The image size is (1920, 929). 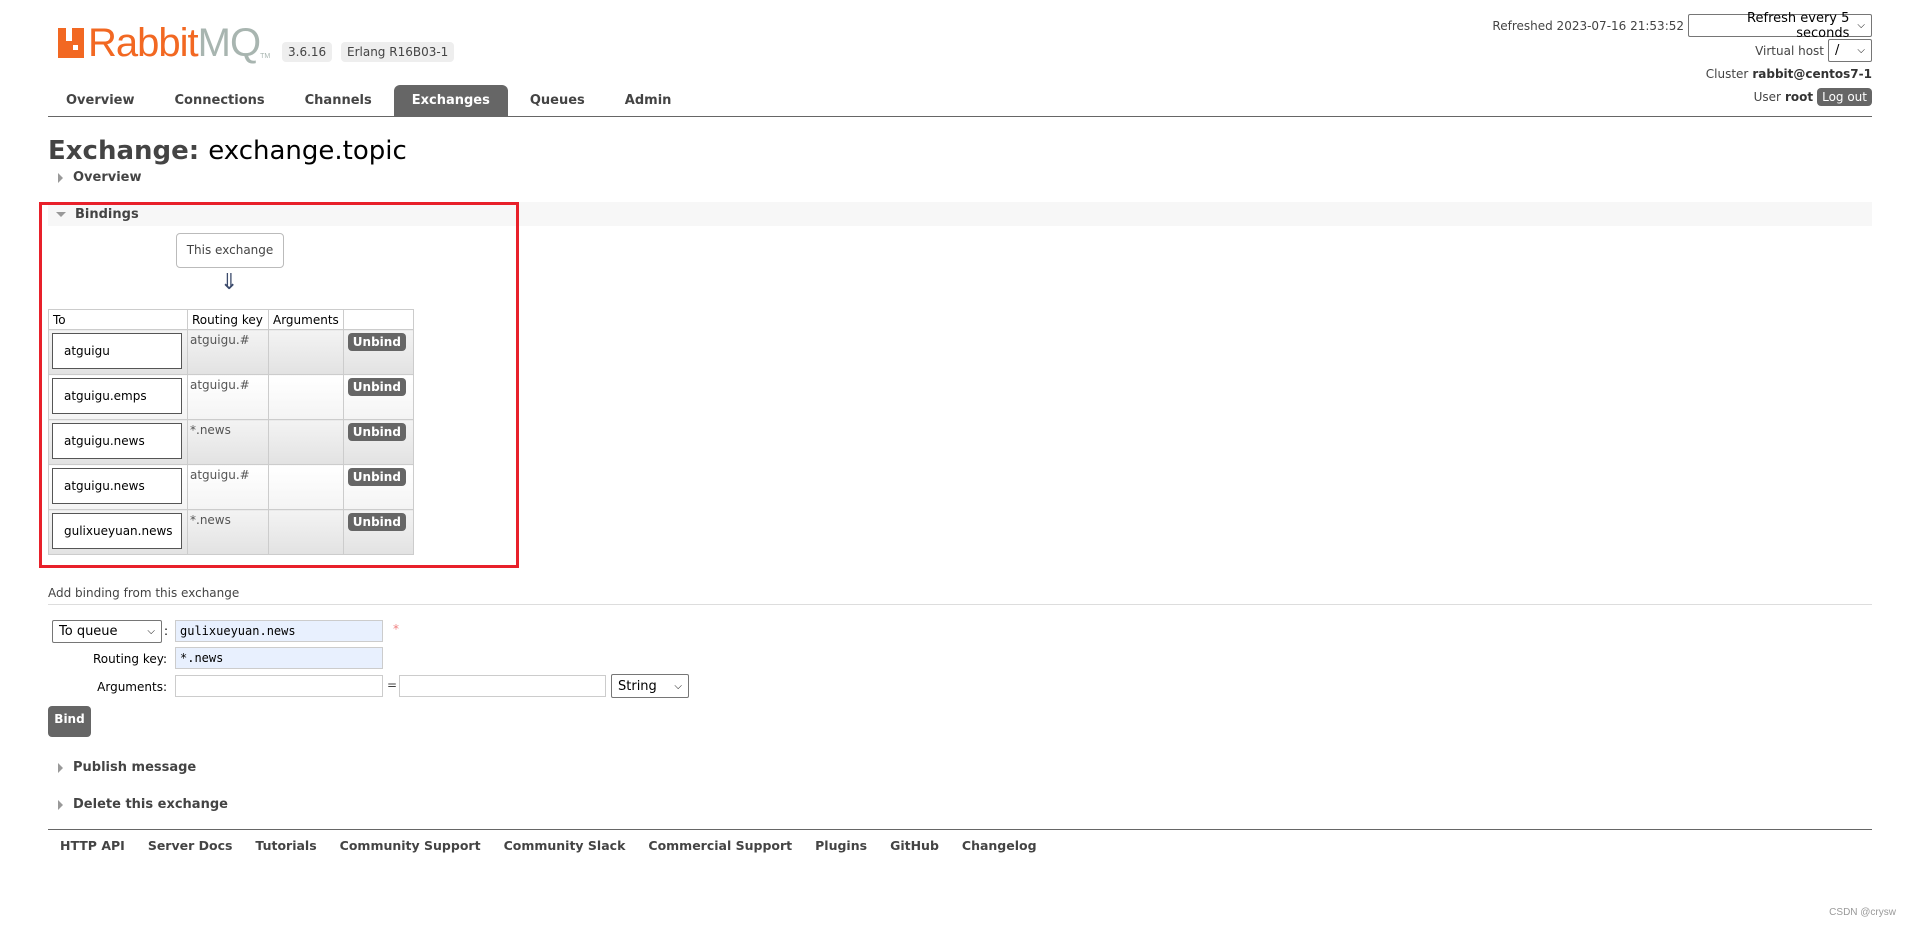 I want to click on watermark: CSDN @crysw, so click(x=1862, y=912).